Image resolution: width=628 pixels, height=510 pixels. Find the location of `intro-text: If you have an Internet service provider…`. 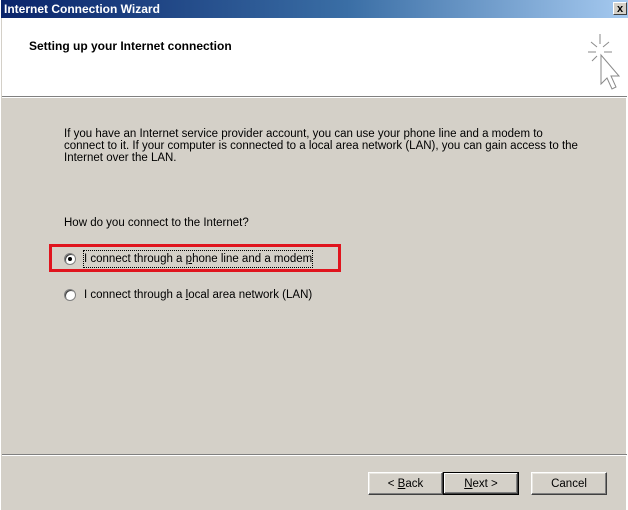

intro-text: If you have an Internet service provider… is located at coordinates (321, 146).